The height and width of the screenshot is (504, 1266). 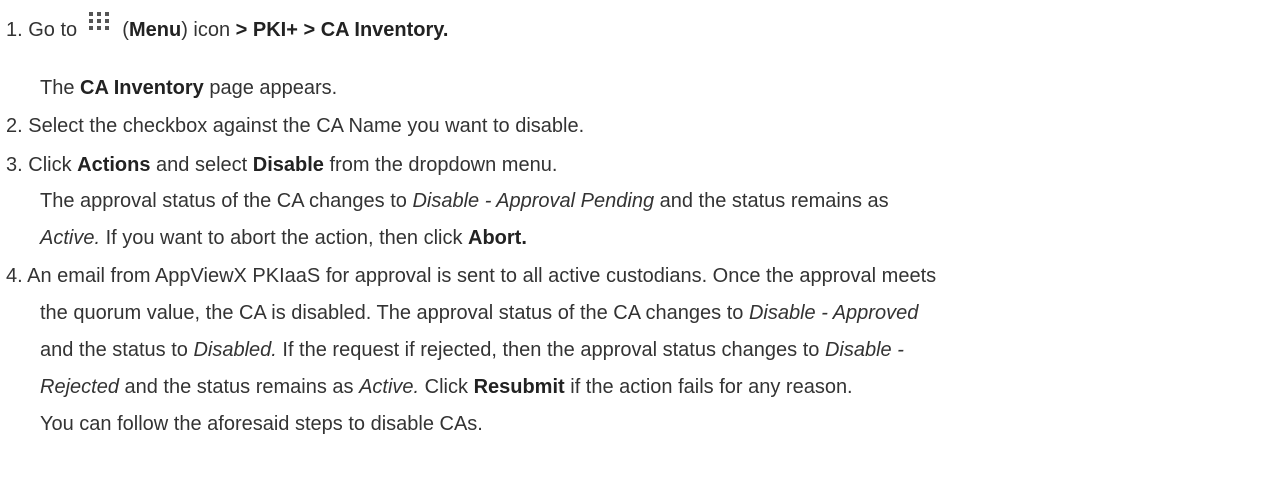 I want to click on disabled-status: Disabled., so click(x=235, y=350).